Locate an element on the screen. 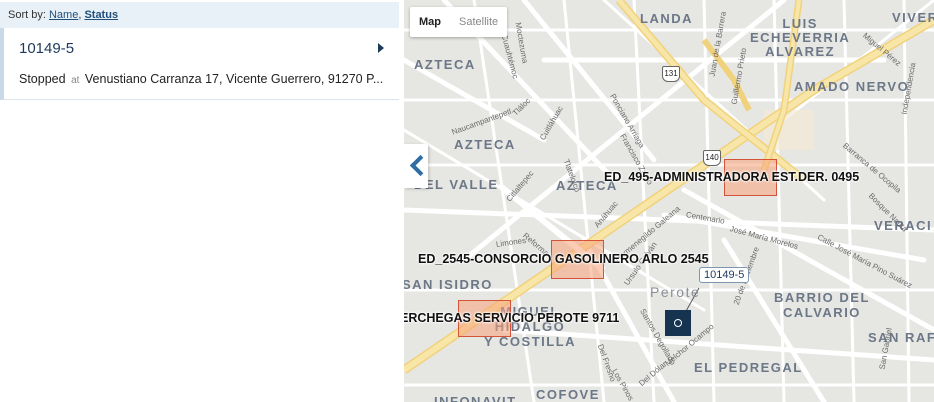 This screenshot has height=402, width=934. sort-label: Sort by: is located at coordinates (27, 15).